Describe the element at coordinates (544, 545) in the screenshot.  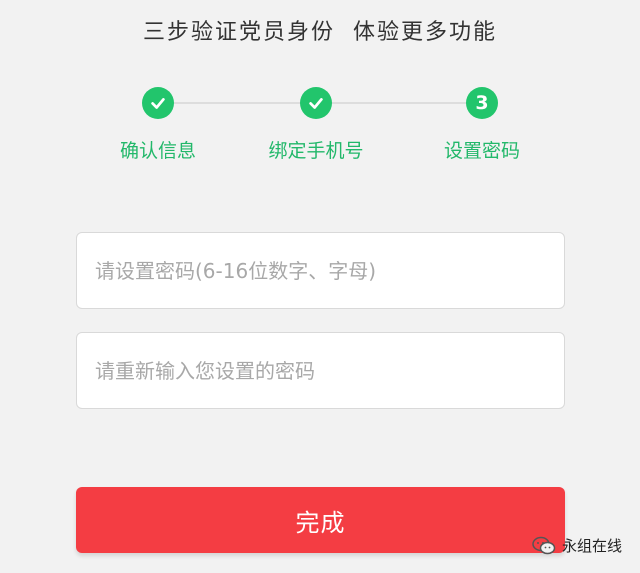
I see `wechat-icon` at that location.